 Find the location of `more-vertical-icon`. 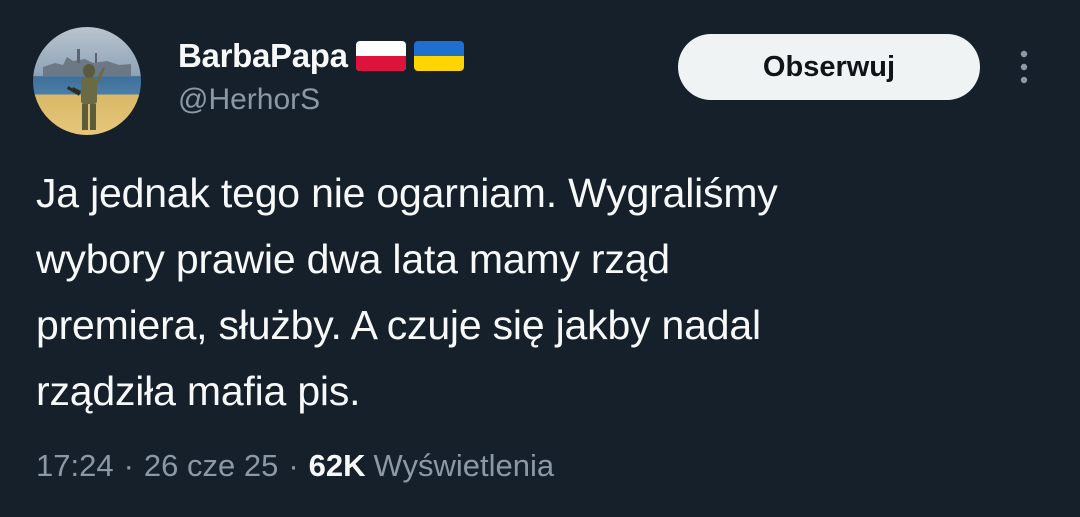

more-vertical-icon is located at coordinates (1024, 68).